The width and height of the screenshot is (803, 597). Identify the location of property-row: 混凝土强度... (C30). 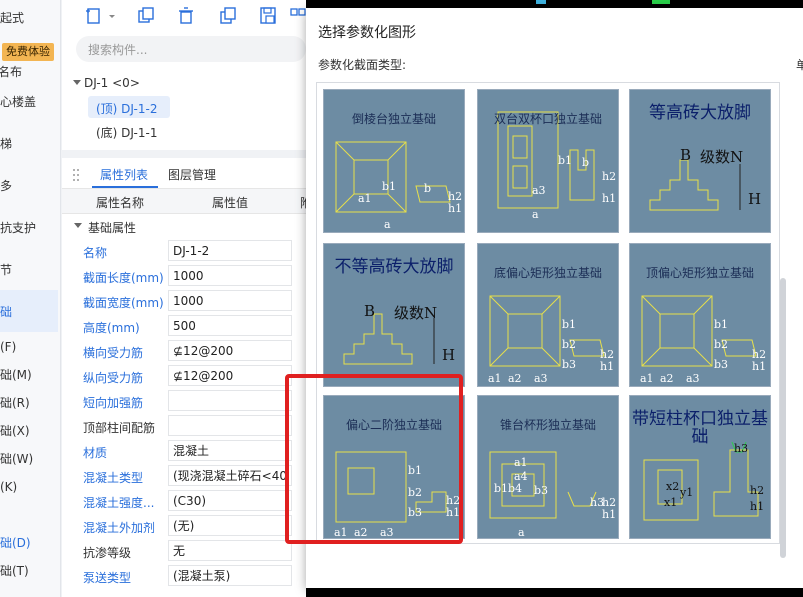
(185, 501).